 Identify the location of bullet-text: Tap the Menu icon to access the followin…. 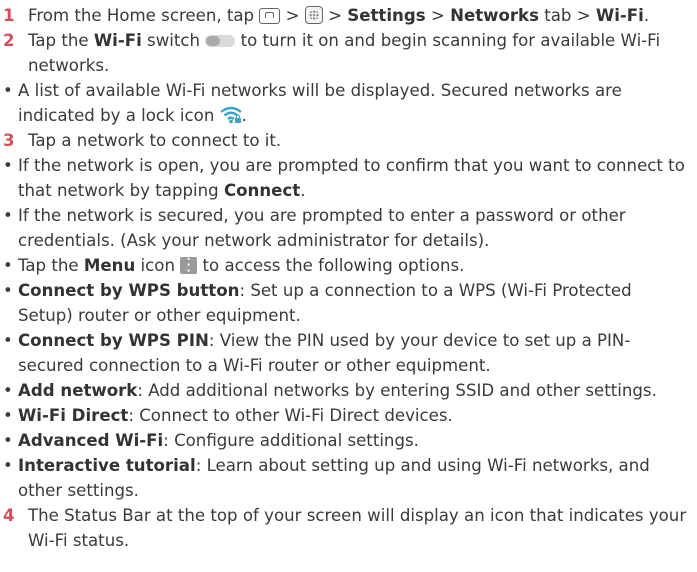
(241, 265).